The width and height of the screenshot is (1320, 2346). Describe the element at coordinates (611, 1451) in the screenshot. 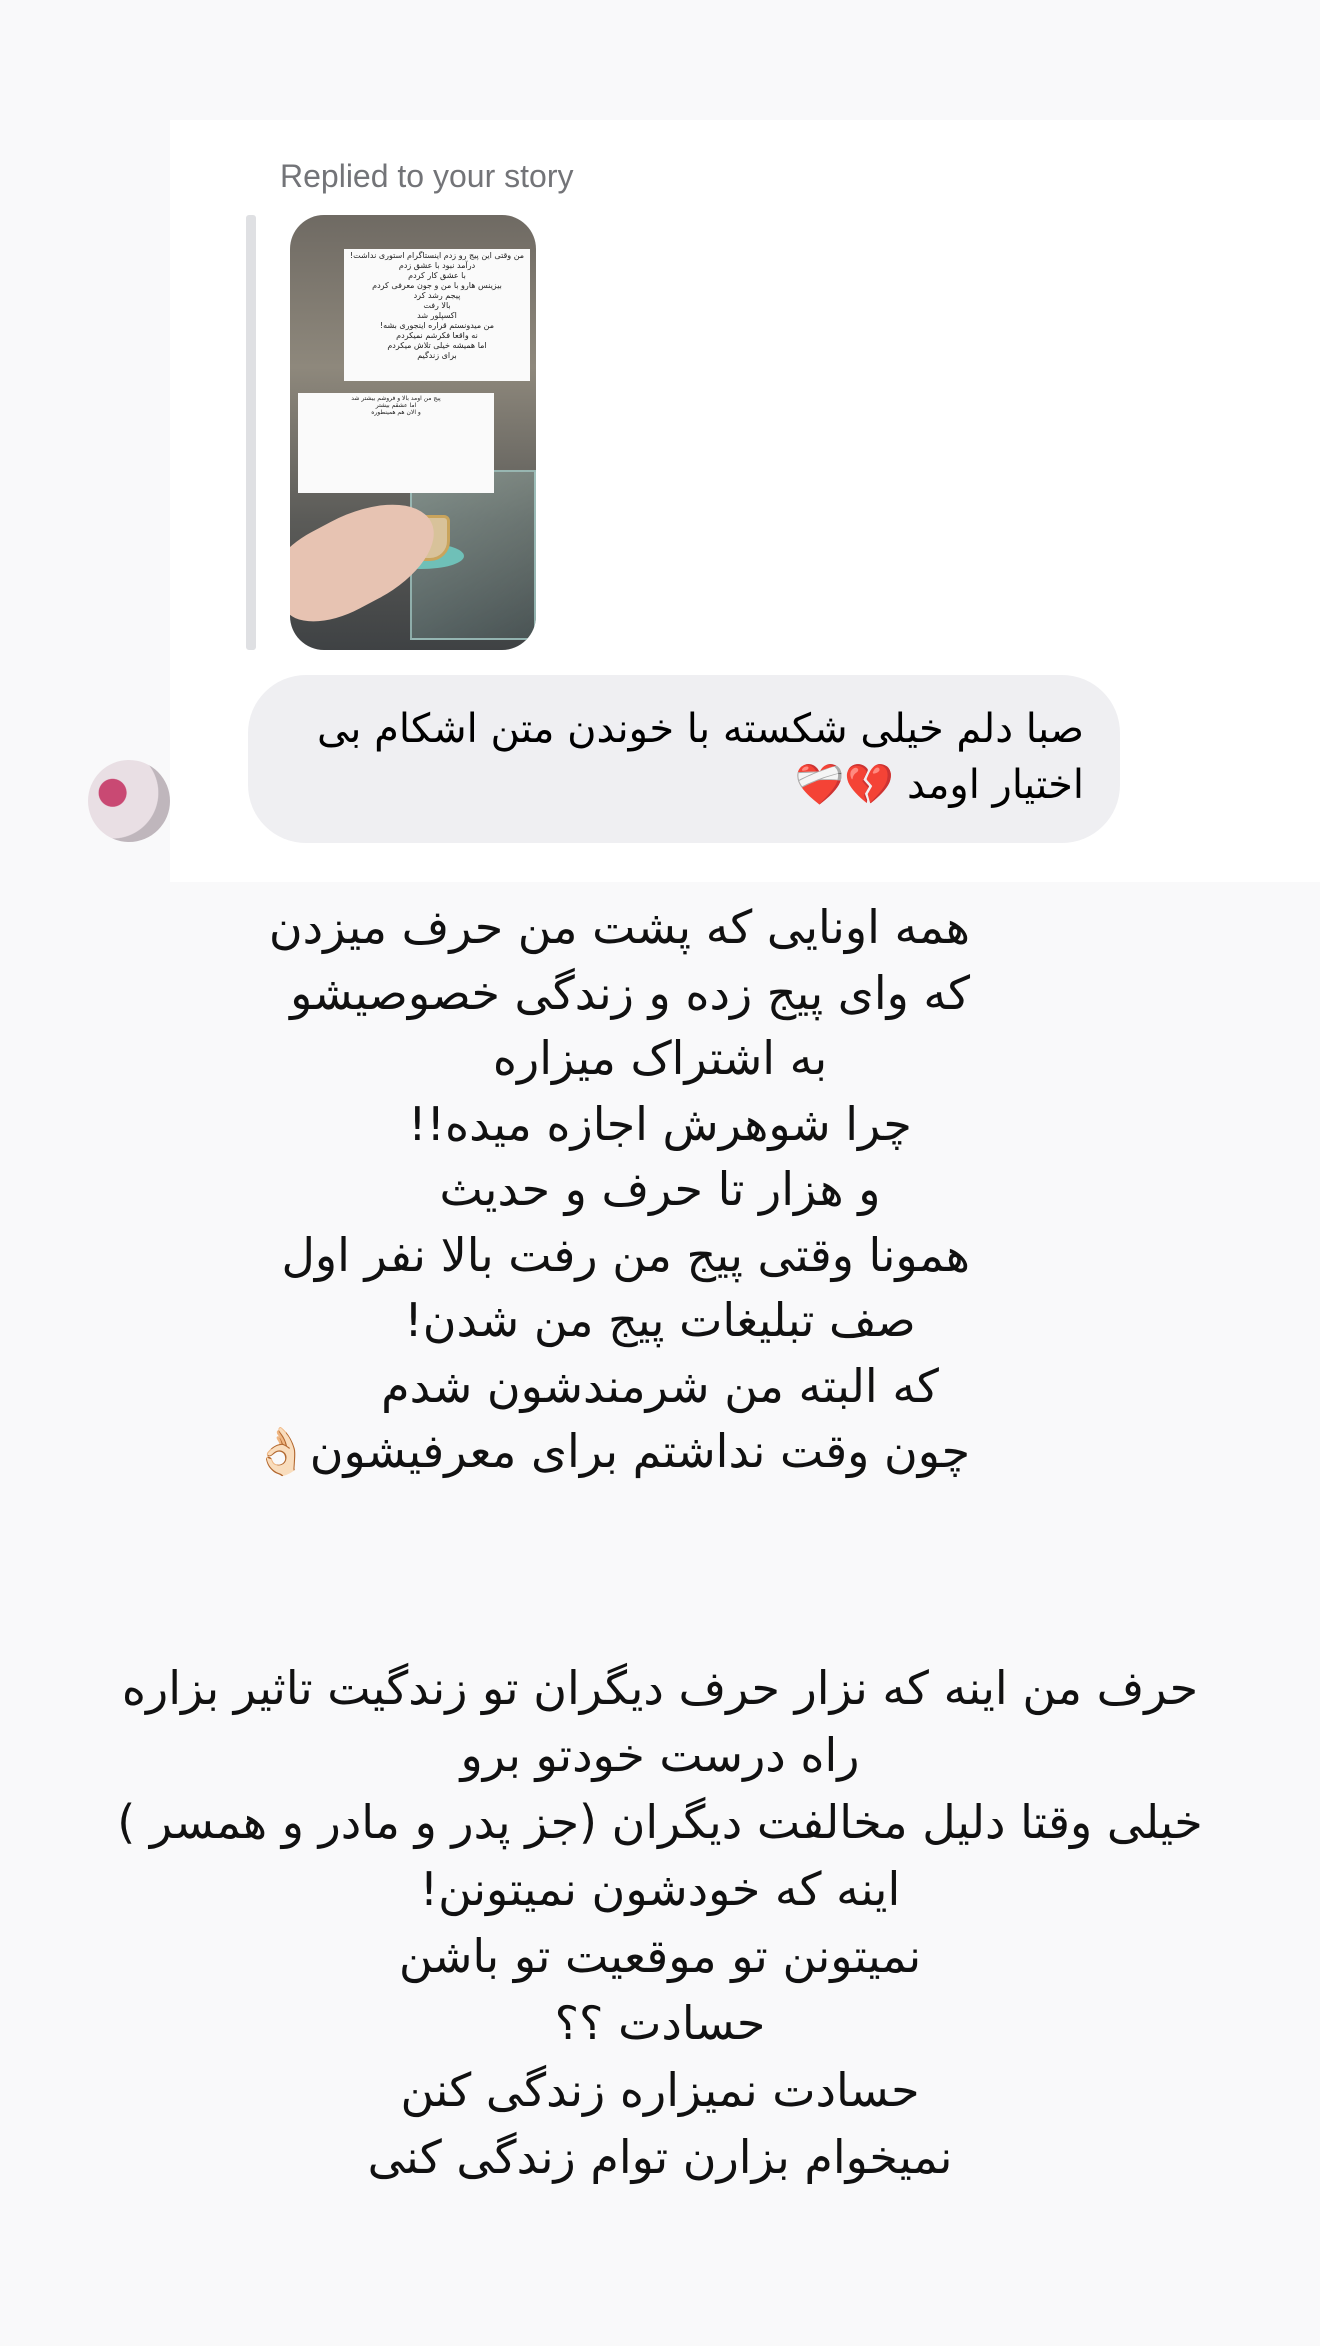

I see `story-text-line: چون وقت نداشتم برای معرفیشون👌🏻` at that location.